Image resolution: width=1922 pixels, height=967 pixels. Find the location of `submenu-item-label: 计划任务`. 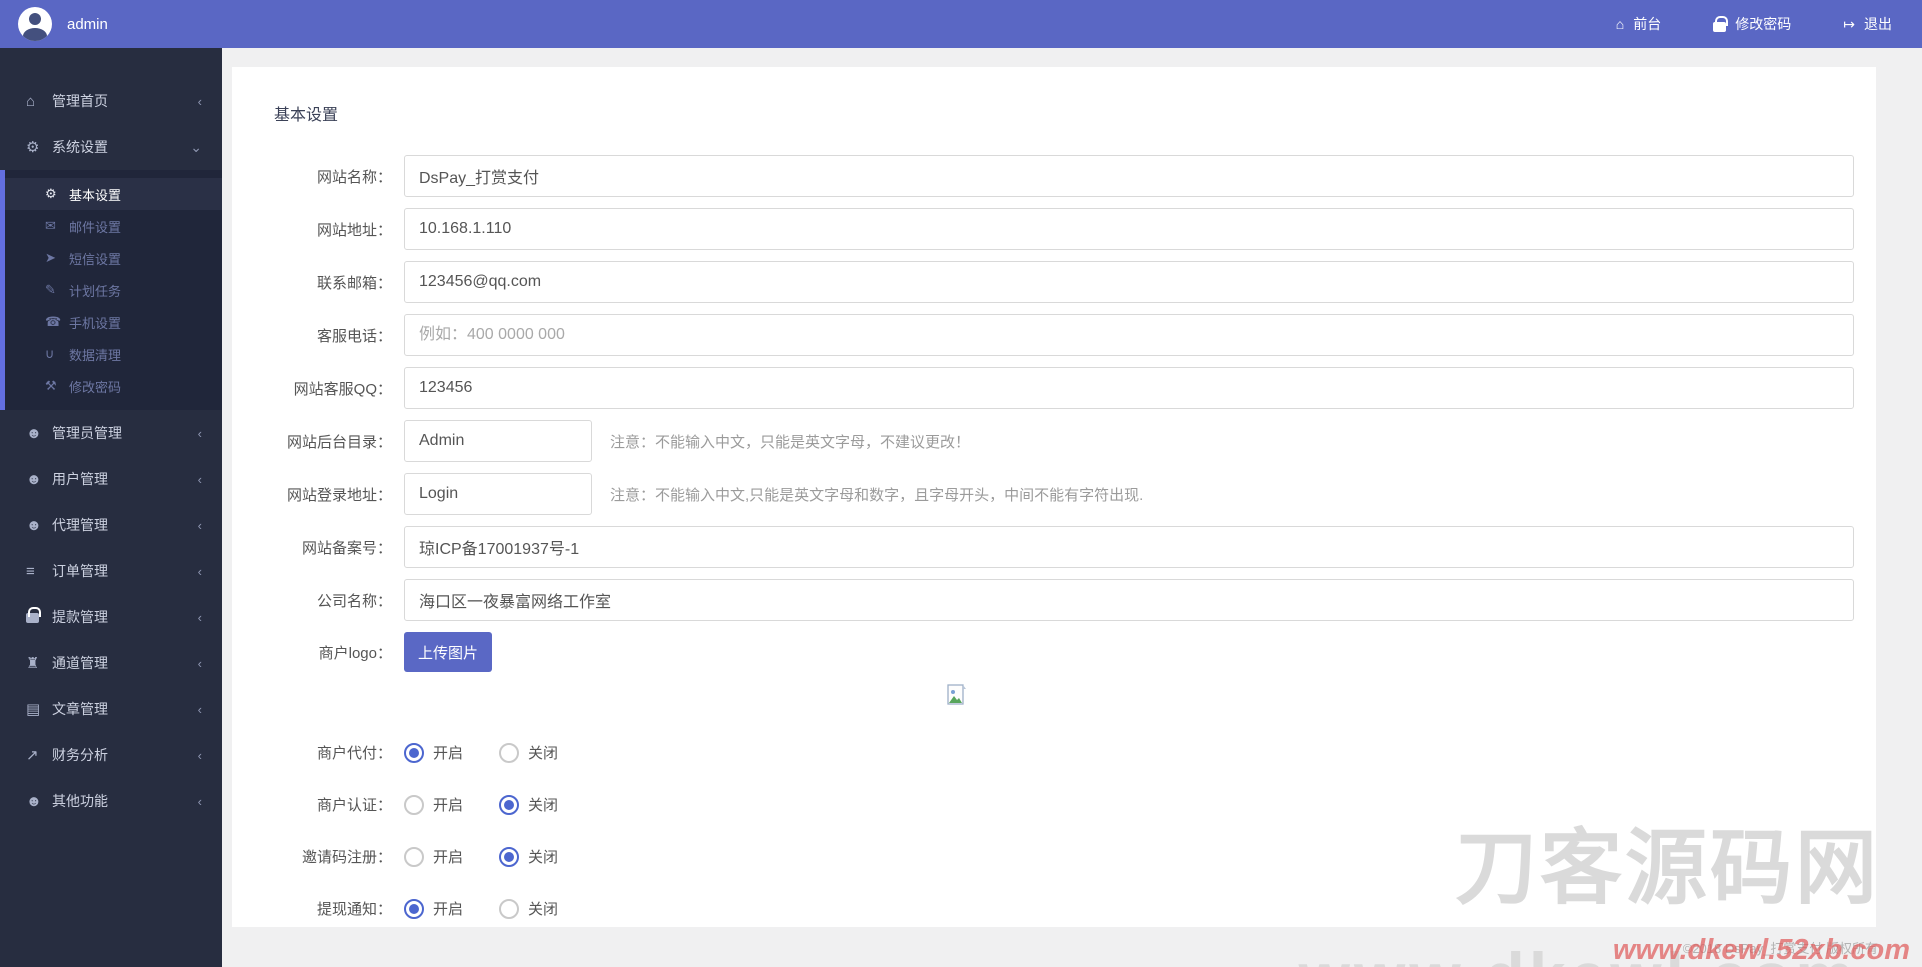

submenu-item-label: 计划任务 is located at coordinates (95, 291).